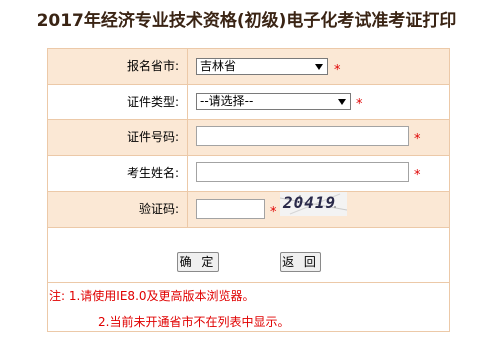 This screenshot has height=342, width=493. What do you see at coordinates (302, 136) in the screenshot?
I see `id-number-input` at bounding box center [302, 136].